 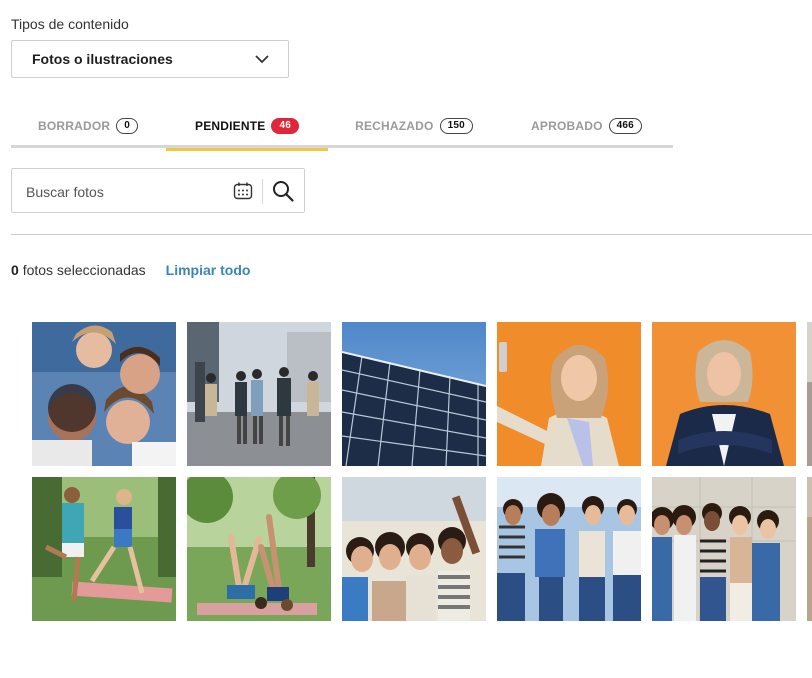 What do you see at coordinates (285, 126) in the screenshot?
I see `tab-count-badge: 46` at bounding box center [285, 126].